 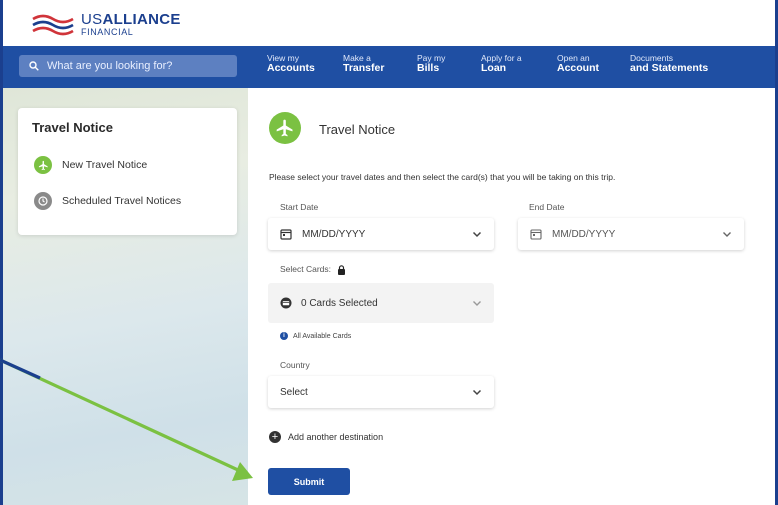 I want to click on end-date-field: MM/DD/YYYY, so click(x=631, y=234).